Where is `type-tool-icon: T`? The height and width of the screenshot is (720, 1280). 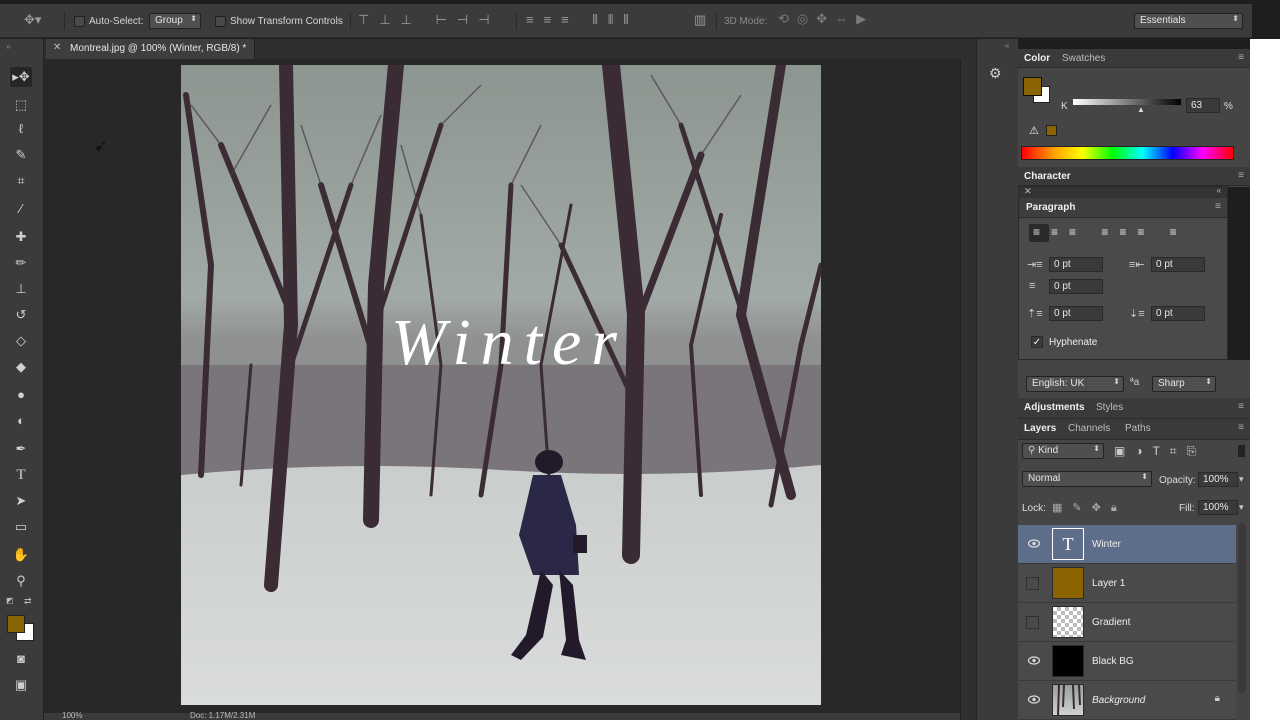
type-tool-icon: T is located at coordinates (21, 475).